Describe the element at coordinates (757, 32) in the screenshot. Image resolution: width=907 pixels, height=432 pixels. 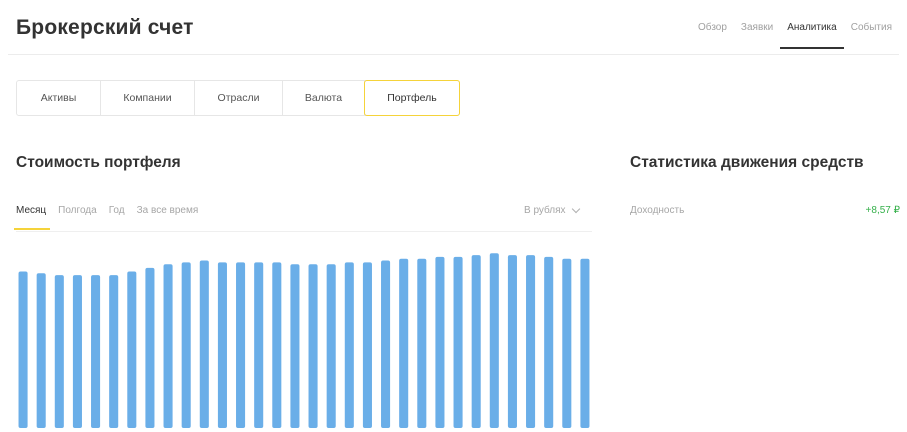
I see `nav-item-orders: Заявки` at that location.